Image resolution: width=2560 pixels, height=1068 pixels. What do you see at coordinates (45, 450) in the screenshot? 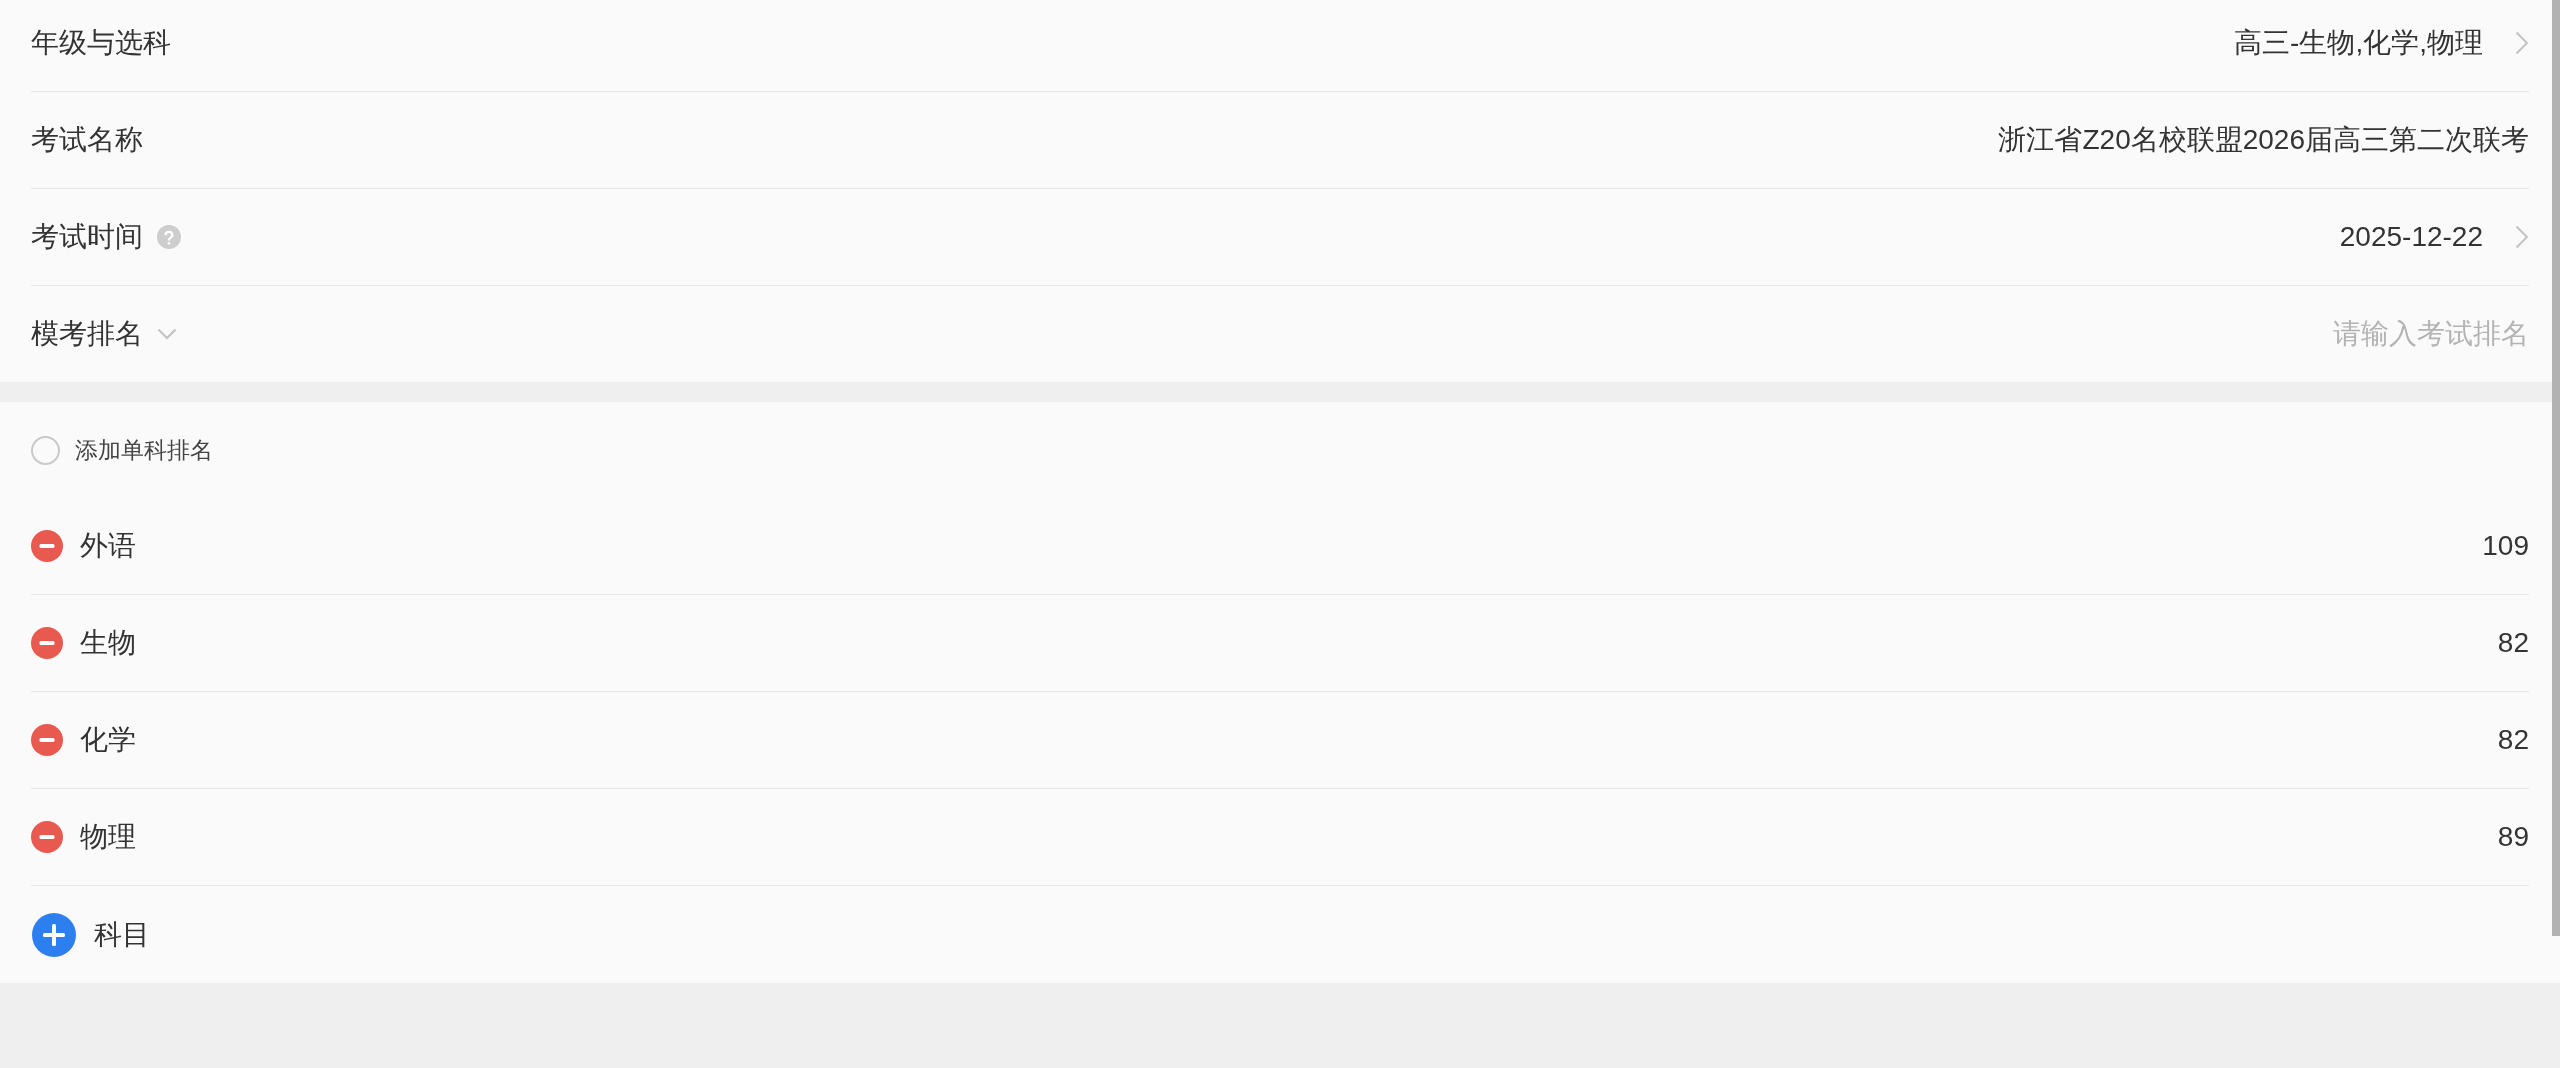
I see `checkbox` at bounding box center [45, 450].